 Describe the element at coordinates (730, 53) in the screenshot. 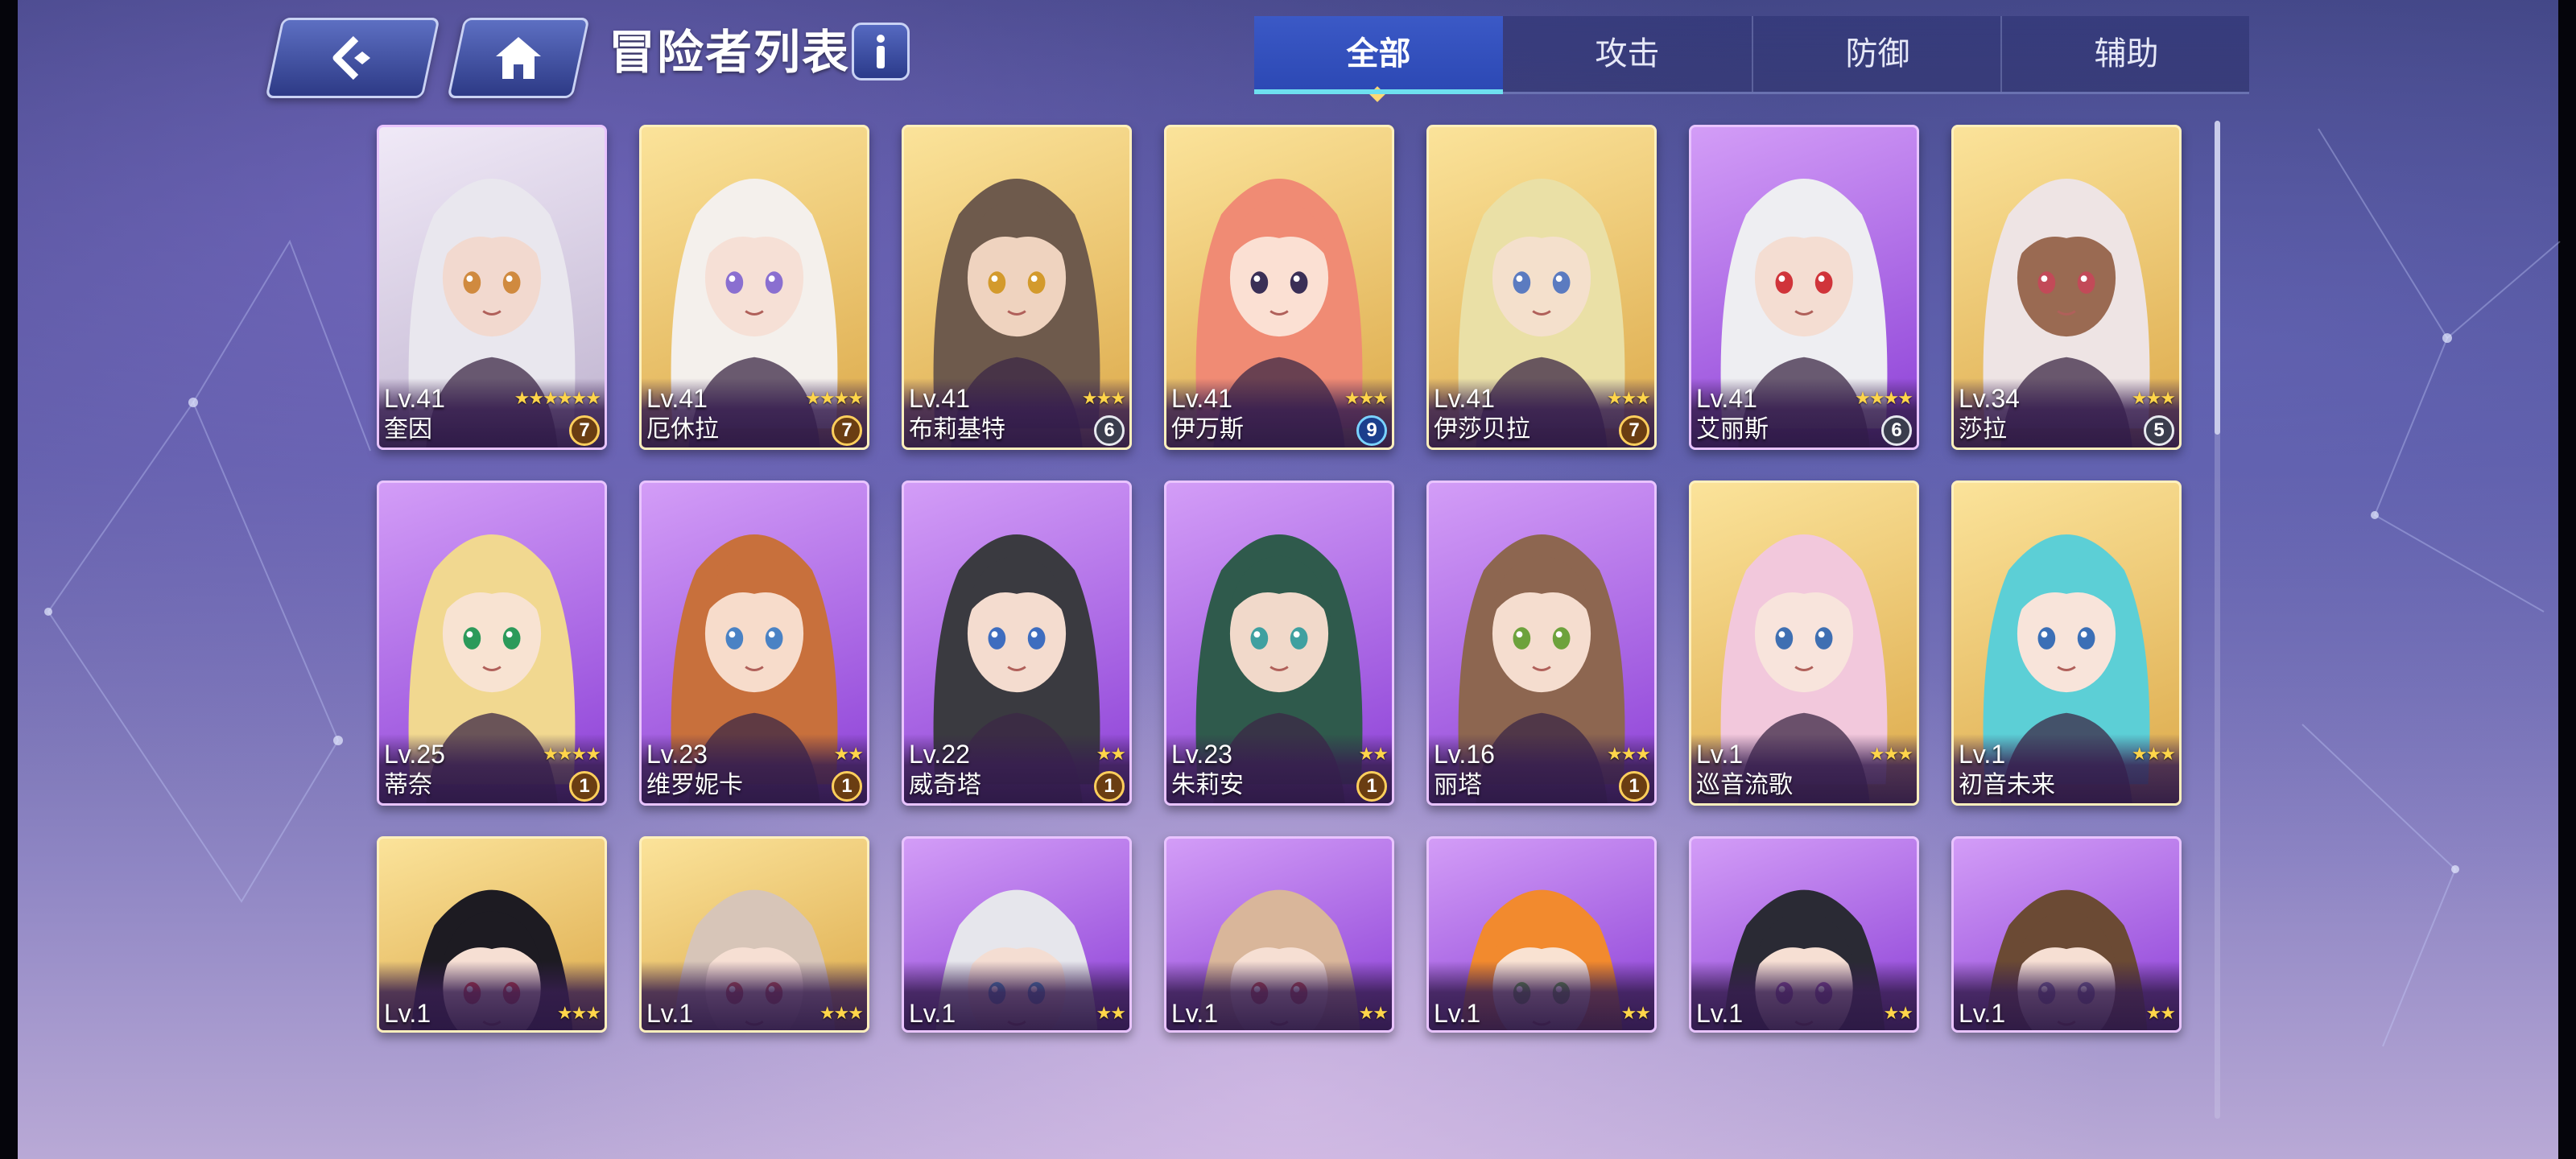

I see `page-title: 冒险者列表` at that location.